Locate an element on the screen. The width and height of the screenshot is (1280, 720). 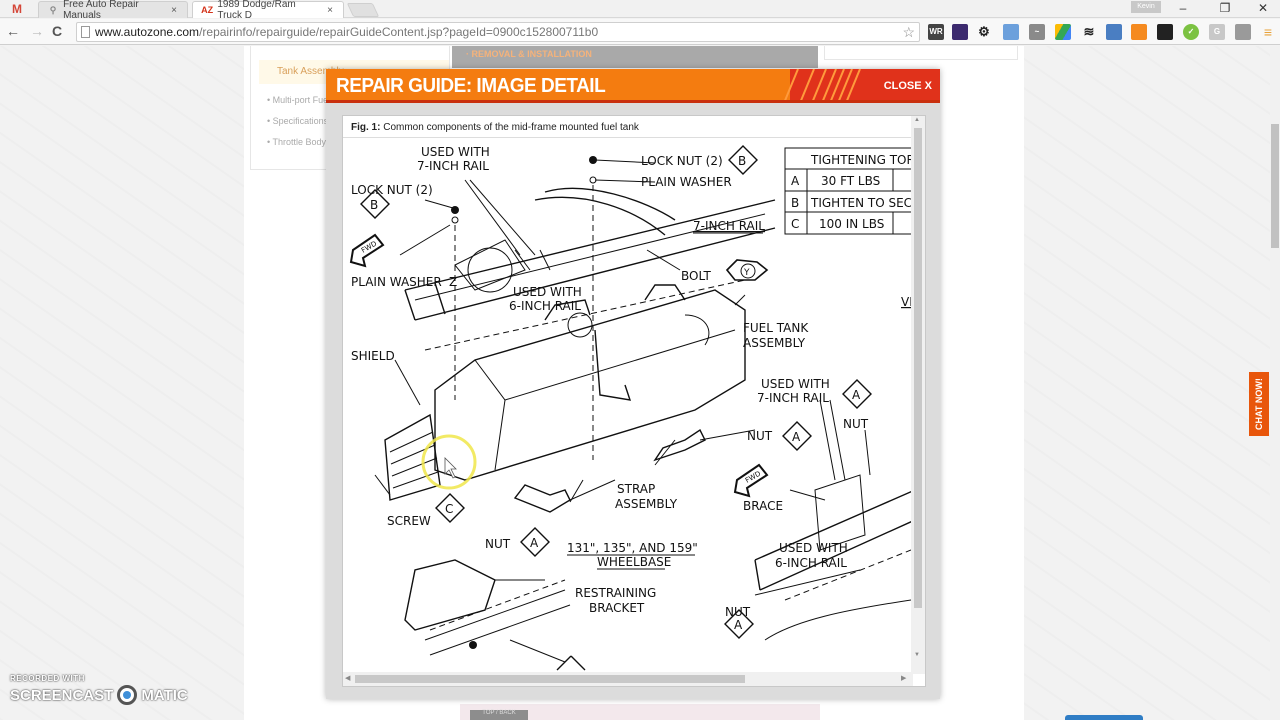
bookmark-star-icon: ☆ is located at coordinates (908, 32).